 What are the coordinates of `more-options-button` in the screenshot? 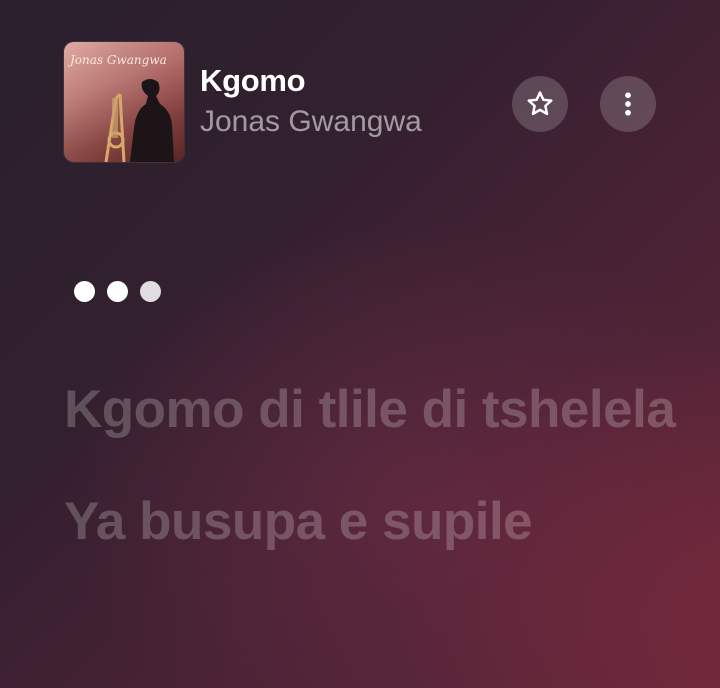 It's located at (628, 104).